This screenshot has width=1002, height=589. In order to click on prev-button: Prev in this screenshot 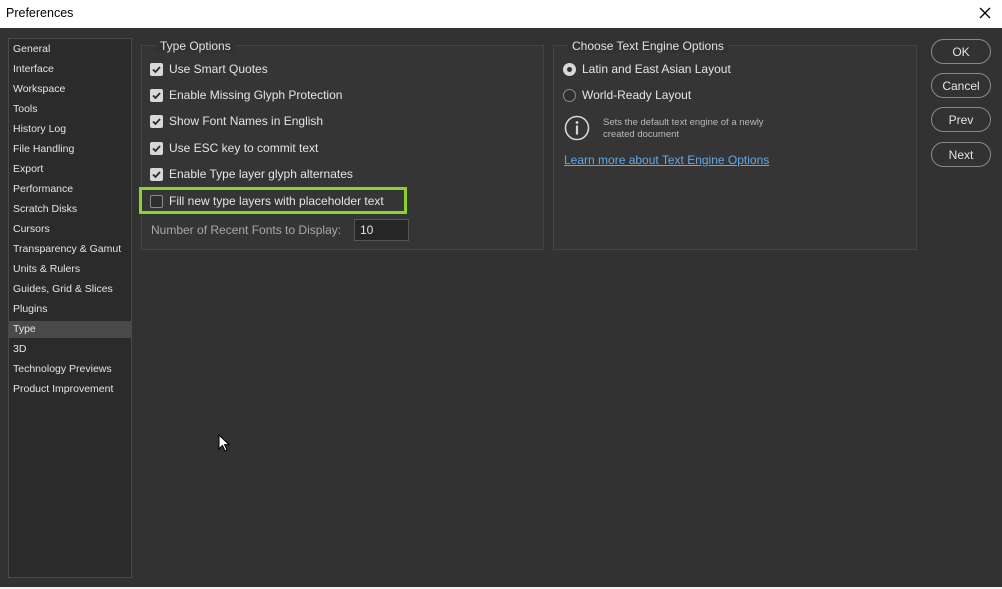, I will do `click(961, 119)`.